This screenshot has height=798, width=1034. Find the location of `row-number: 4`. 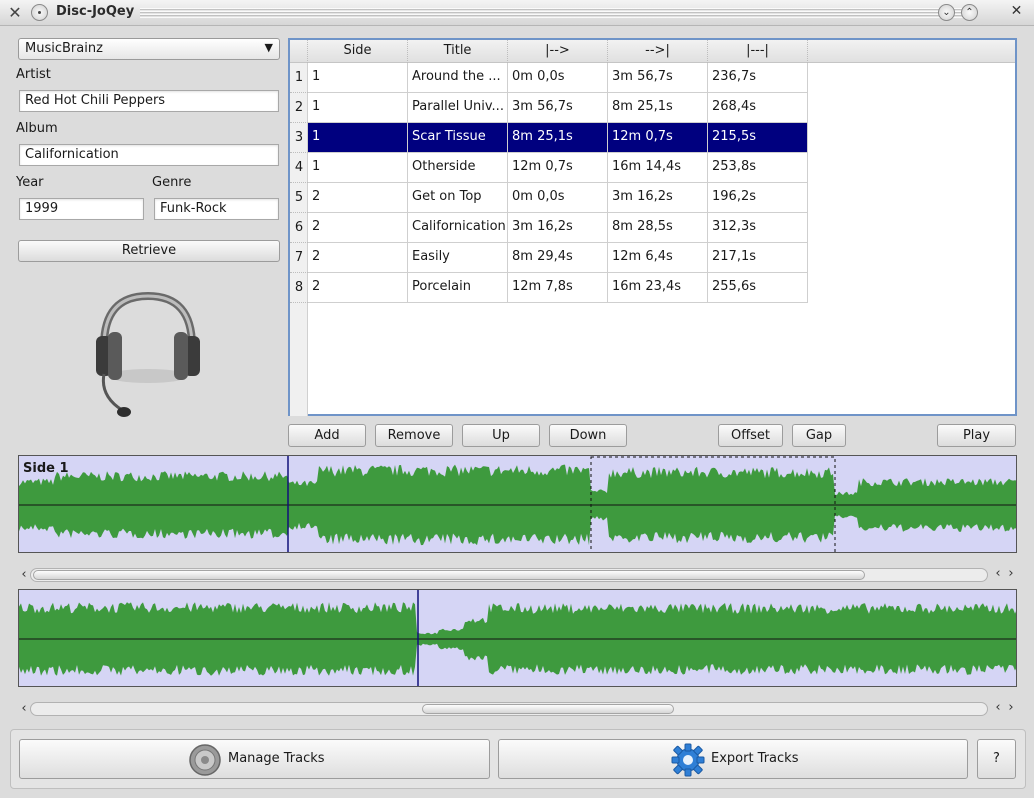

row-number: 4 is located at coordinates (299, 168).